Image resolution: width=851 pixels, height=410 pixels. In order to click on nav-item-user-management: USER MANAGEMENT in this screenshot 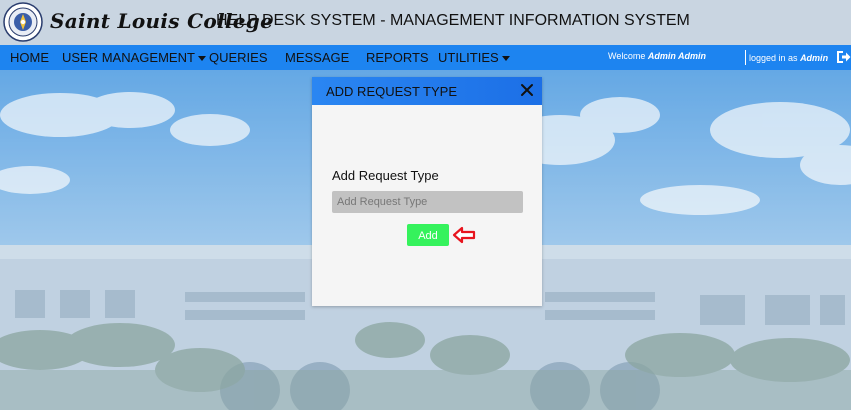, I will do `click(134, 57)`.